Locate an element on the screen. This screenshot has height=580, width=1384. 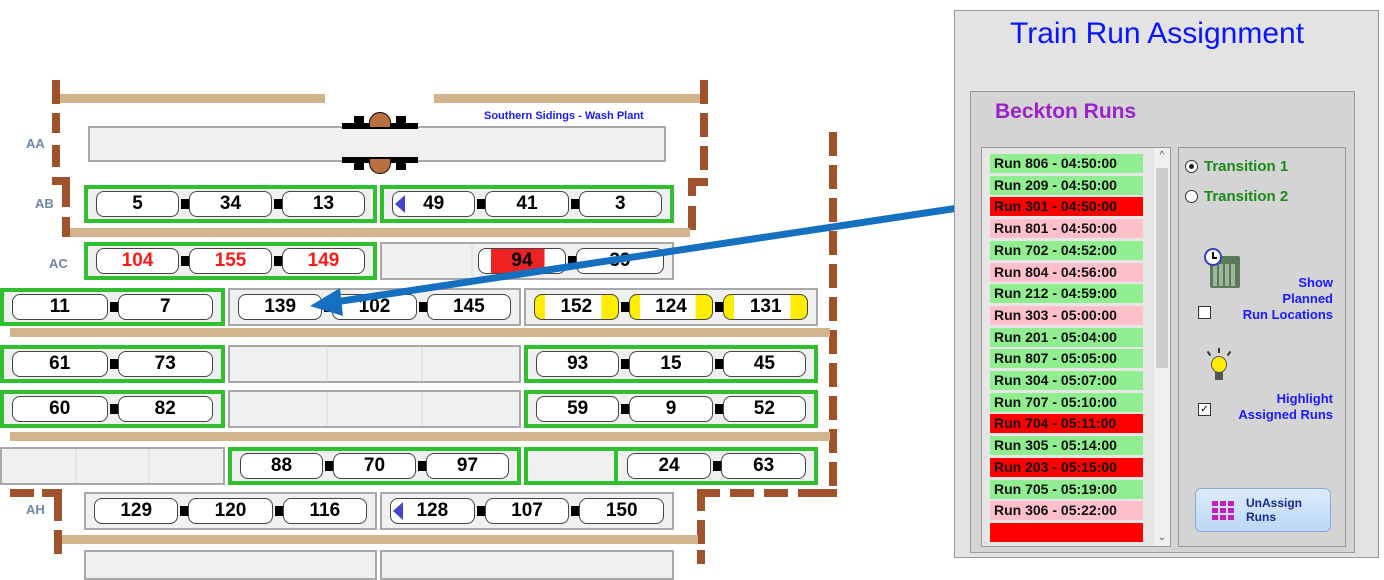
railcar: 102 is located at coordinates (370, 307).